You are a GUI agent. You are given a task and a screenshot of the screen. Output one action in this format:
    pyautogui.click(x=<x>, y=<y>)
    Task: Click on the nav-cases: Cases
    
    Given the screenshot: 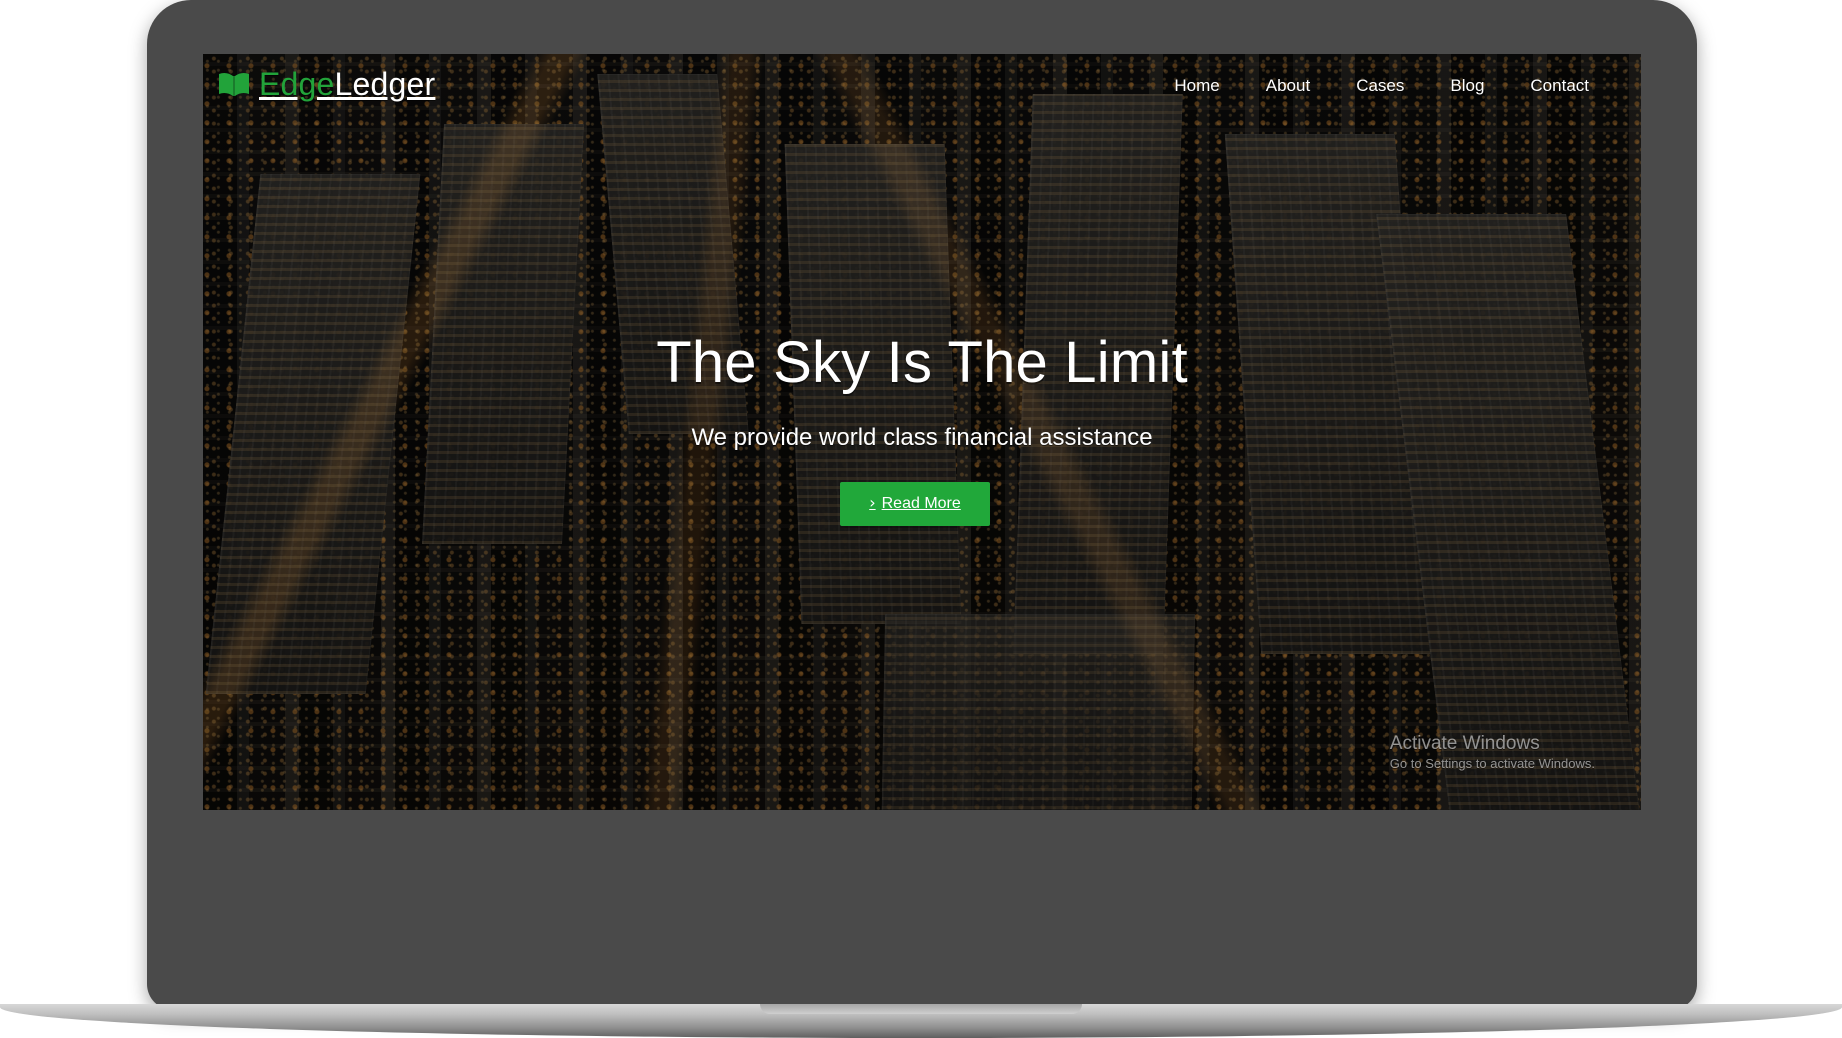 What is the action you would take?
    pyautogui.click(x=1380, y=86)
    